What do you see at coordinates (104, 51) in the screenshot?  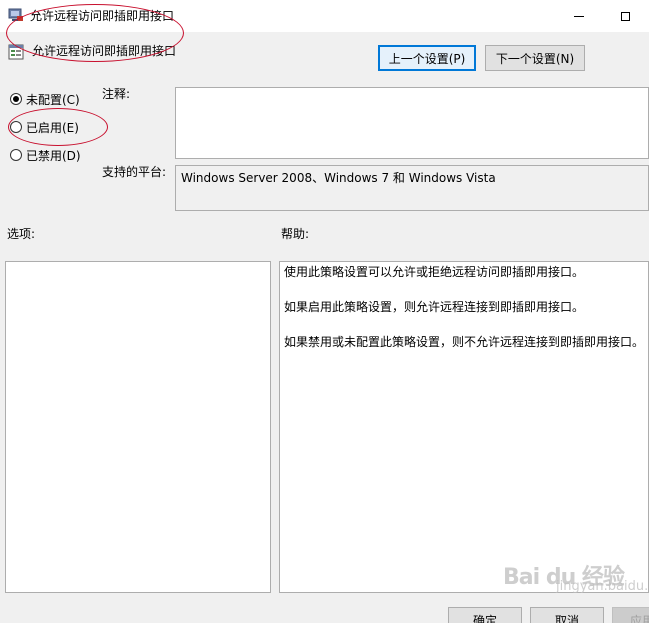 I see `policy-name: 允许远程访问即插即用接口` at bounding box center [104, 51].